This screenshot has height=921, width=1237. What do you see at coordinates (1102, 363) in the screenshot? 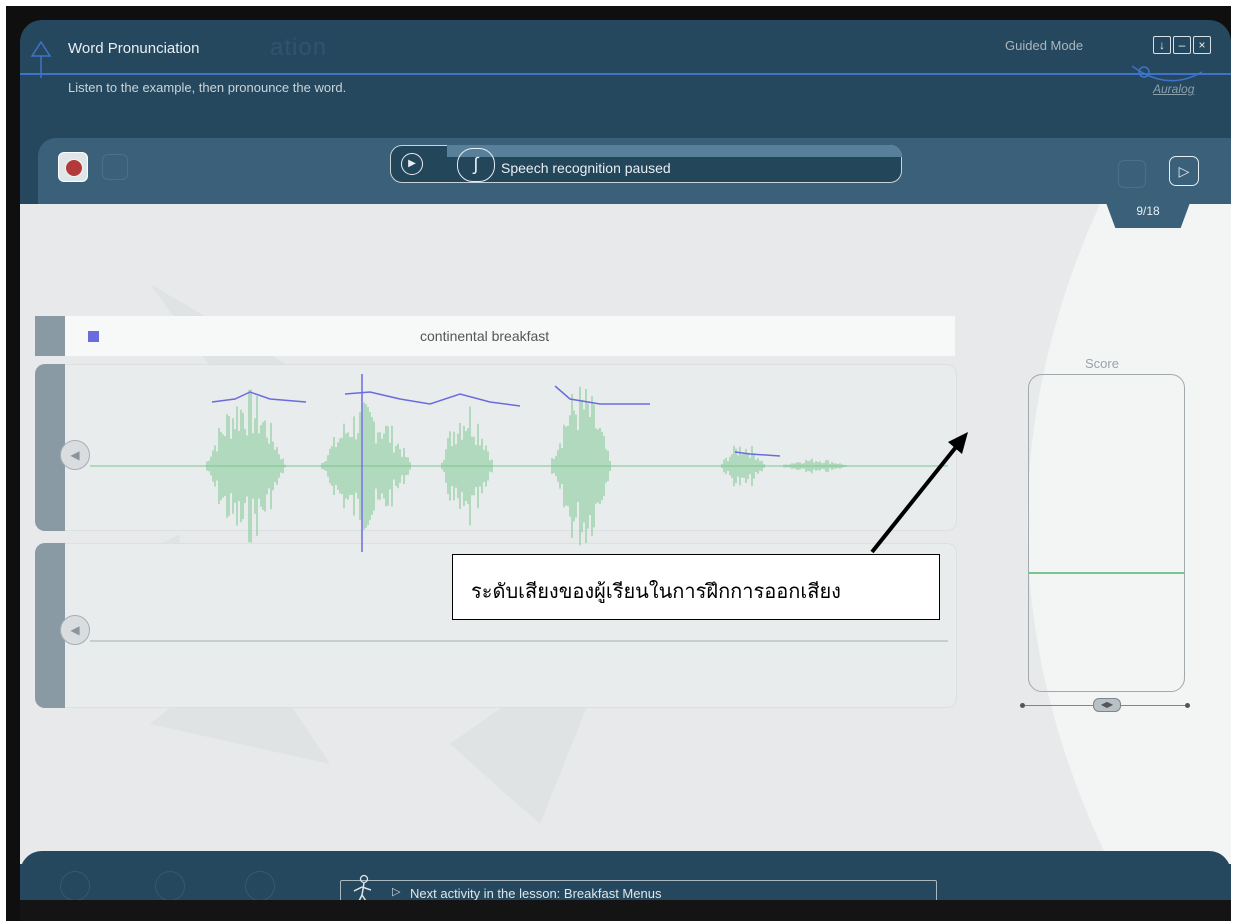
I see `score-label: Score` at bounding box center [1102, 363].